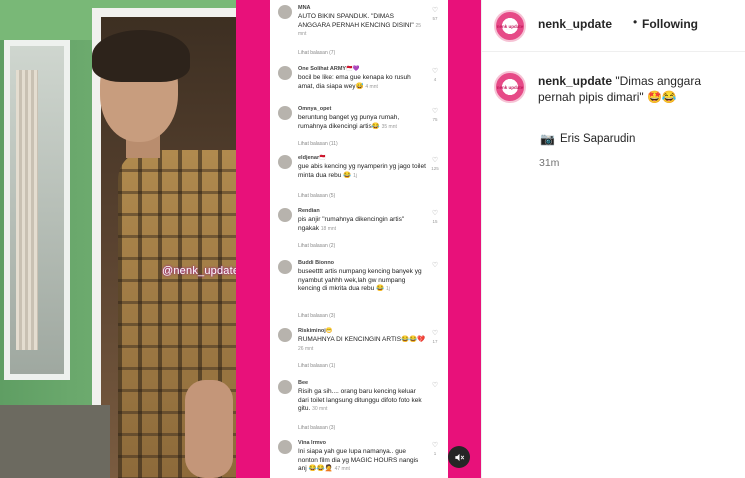  Describe the element at coordinates (199, 271) in the screenshot. I see `watermark: @nenk_update` at that location.